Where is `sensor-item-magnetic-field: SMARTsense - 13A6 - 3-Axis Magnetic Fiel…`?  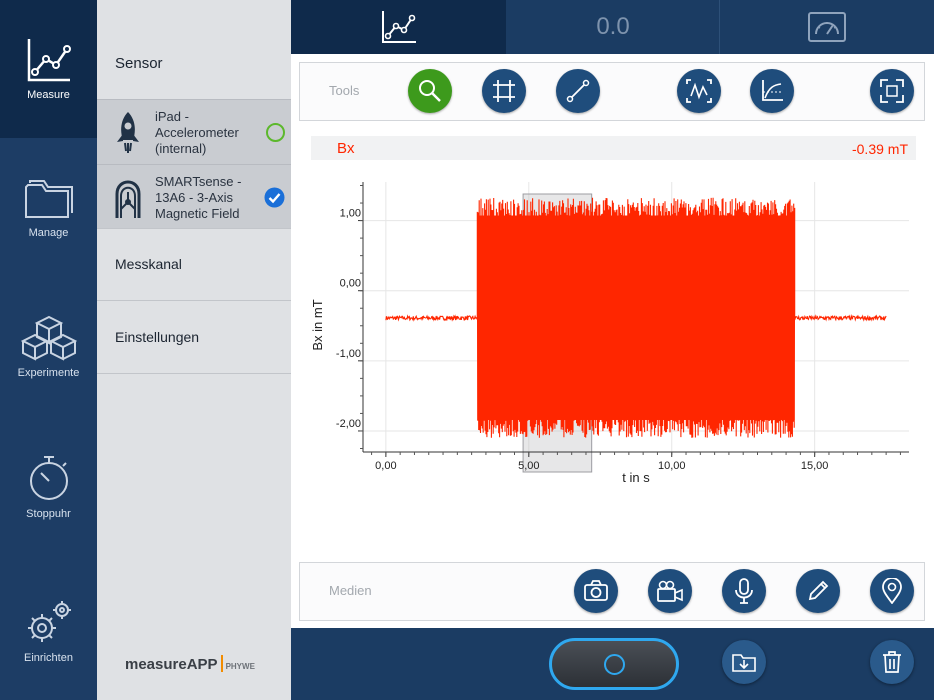 sensor-item-magnetic-field: SMARTsense - 13A6 - 3-Axis Magnetic Fiel… is located at coordinates (194, 196).